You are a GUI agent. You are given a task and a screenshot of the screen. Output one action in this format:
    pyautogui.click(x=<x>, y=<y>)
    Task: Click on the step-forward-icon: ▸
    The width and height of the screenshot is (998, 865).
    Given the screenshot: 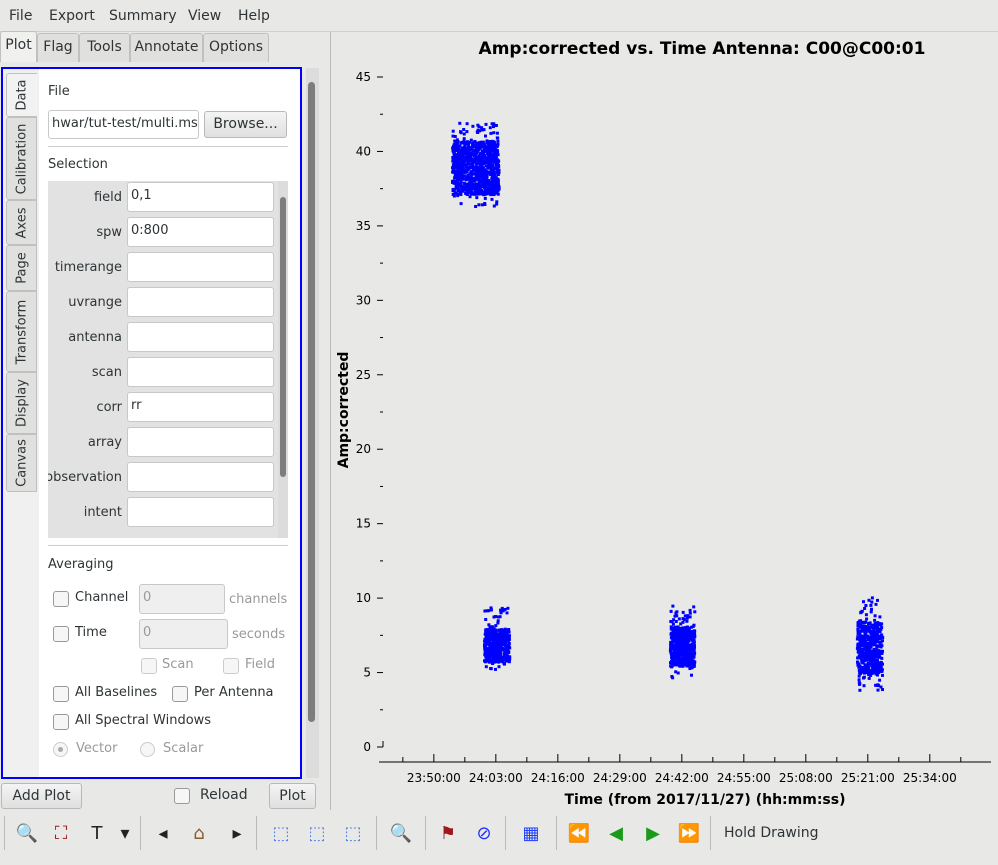 What is the action you would take?
    pyautogui.click(x=237, y=833)
    